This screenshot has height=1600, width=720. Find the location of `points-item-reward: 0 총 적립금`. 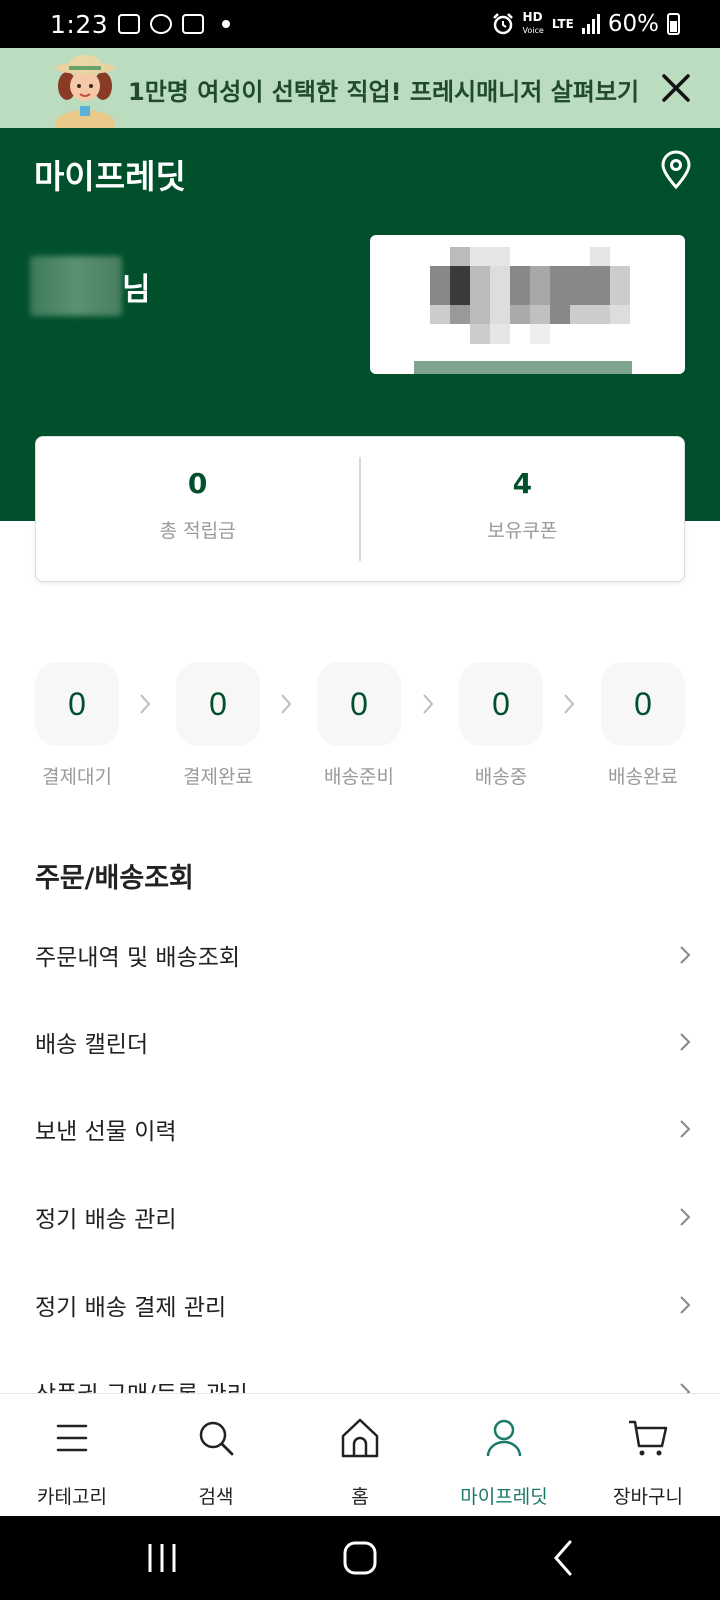

points-item-reward: 0 총 적립금 is located at coordinates (197, 509).